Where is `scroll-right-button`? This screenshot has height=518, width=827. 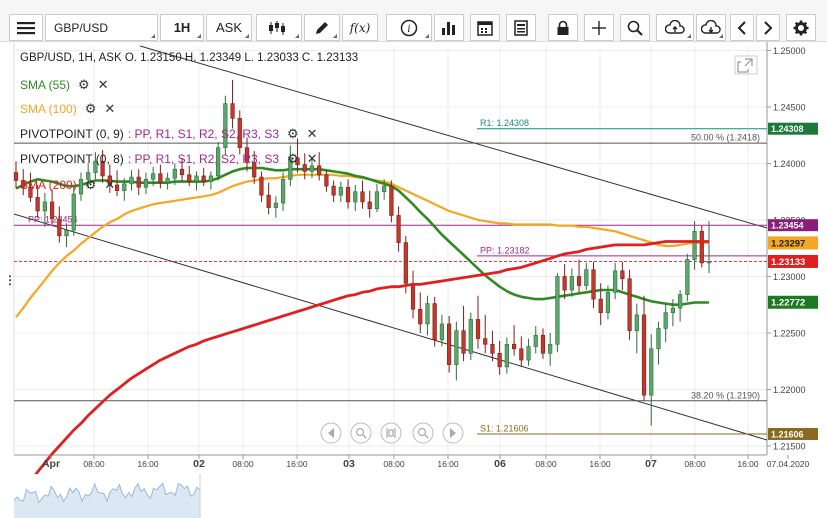
scroll-right-button is located at coordinates (768, 27).